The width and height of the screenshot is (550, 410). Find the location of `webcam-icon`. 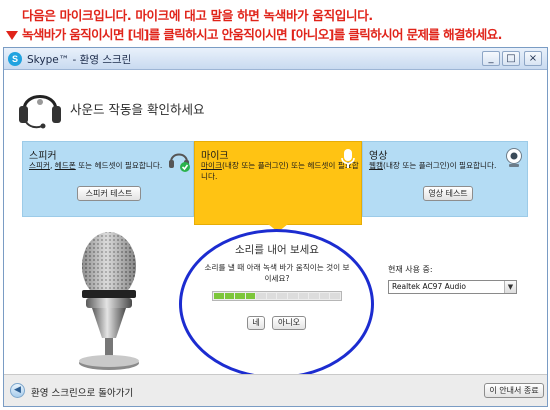

webcam-icon is located at coordinates (514, 157).